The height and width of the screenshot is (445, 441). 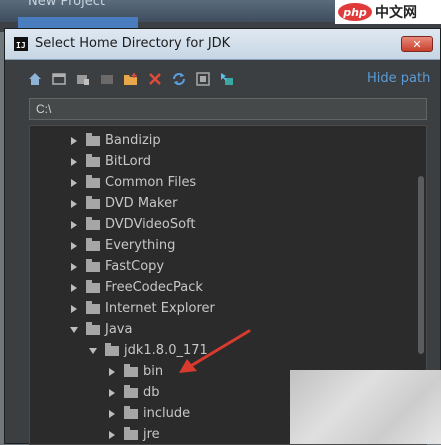 I want to click on tree-node-label: jre, so click(x=151, y=434).